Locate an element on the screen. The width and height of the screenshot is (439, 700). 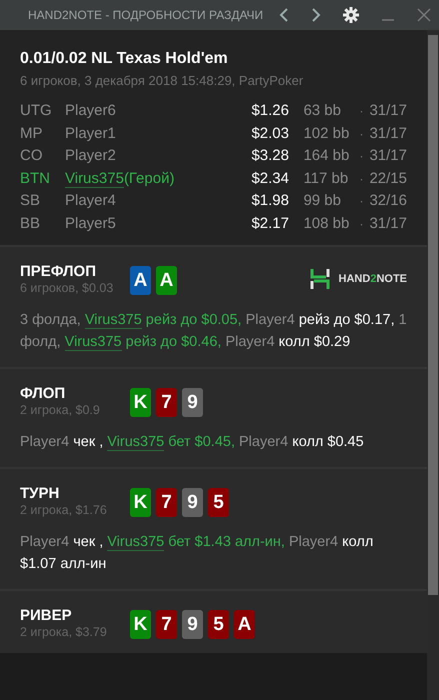
close-icon is located at coordinates (424, 15).